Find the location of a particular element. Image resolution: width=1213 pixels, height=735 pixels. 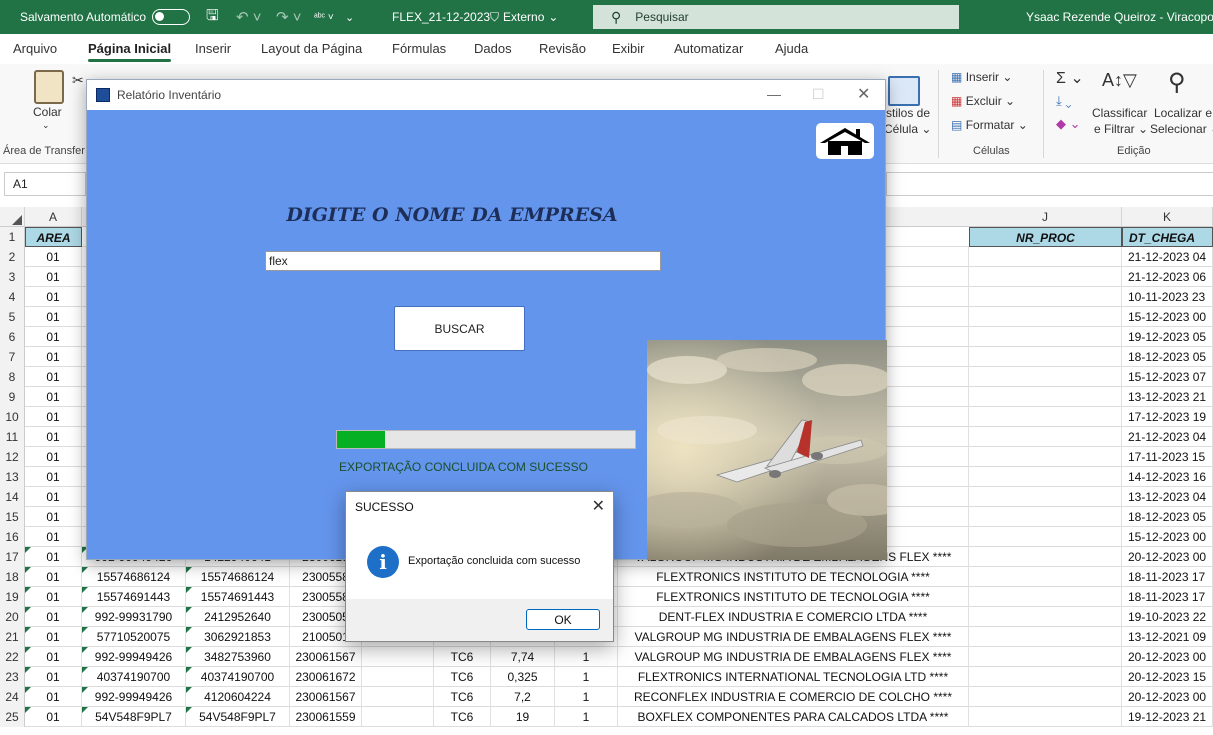

ok-button: OK is located at coordinates (563, 619).